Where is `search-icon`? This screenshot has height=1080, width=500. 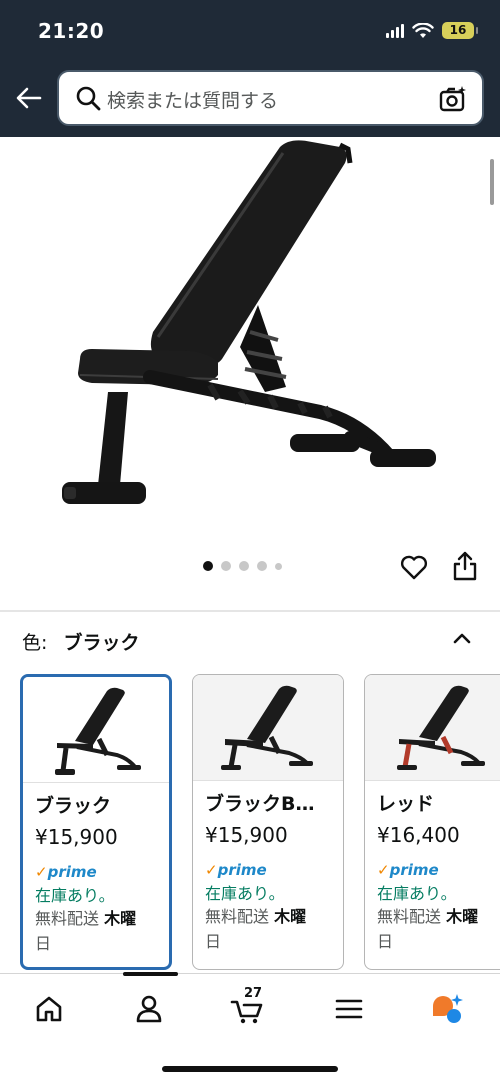 search-icon is located at coordinates (88, 98).